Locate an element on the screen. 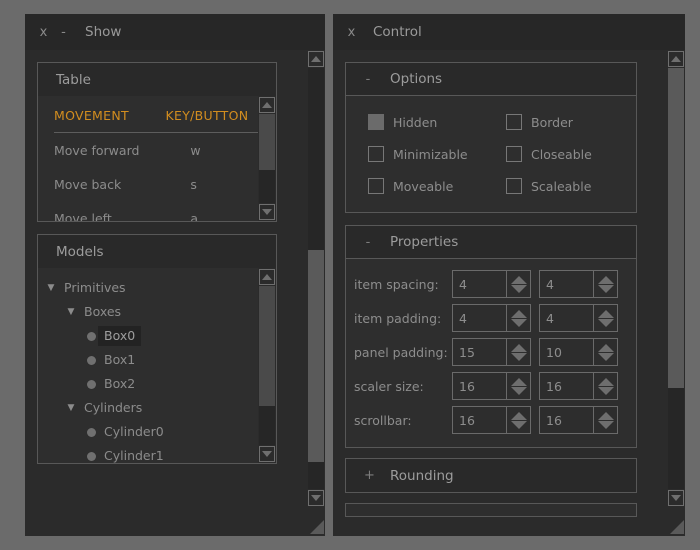 The width and height of the screenshot is (700, 550). checkbox-minimizable: Minimizable is located at coordinates (437, 154).